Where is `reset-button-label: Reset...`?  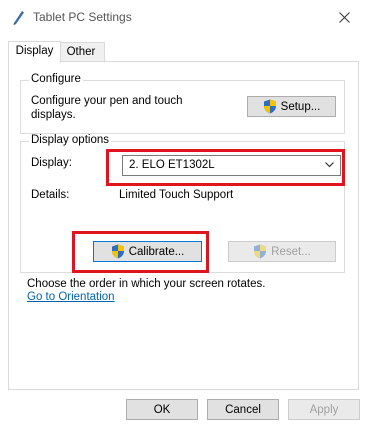
reset-button-label: Reset... is located at coordinates (291, 251).